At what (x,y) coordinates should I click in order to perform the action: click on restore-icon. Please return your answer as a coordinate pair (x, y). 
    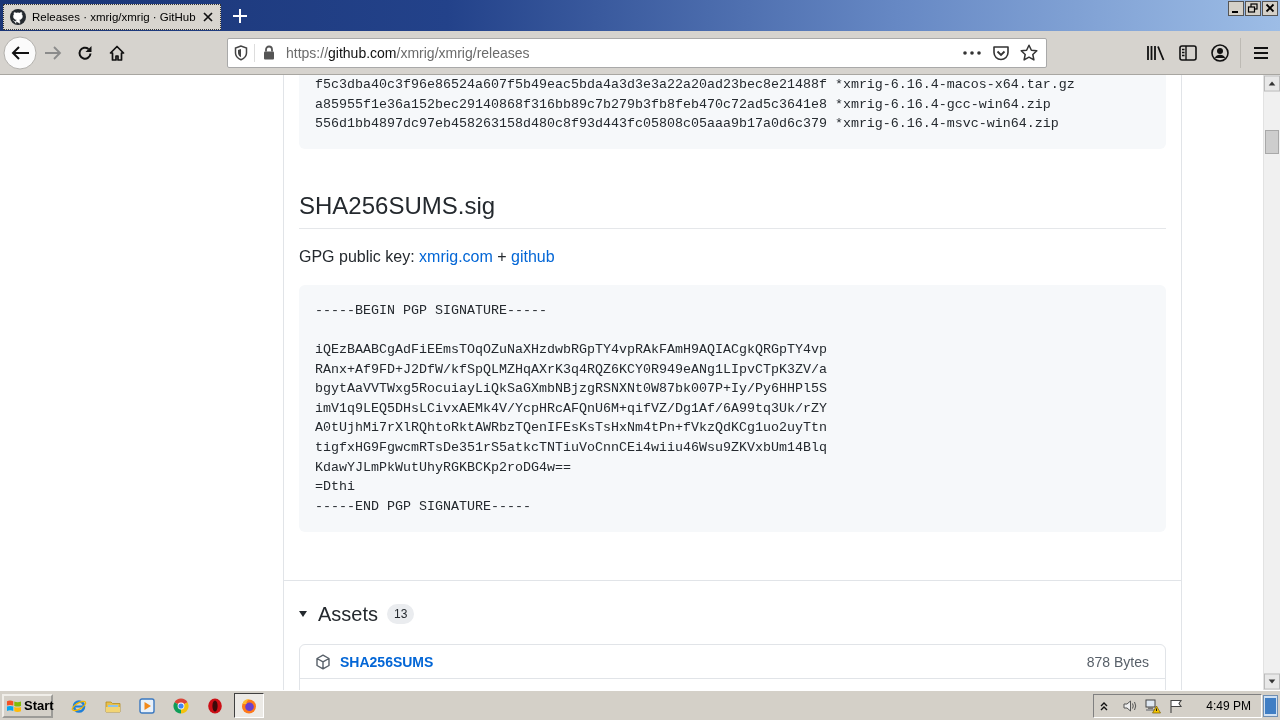
    Looking at the image, I should click on (1253, 8).